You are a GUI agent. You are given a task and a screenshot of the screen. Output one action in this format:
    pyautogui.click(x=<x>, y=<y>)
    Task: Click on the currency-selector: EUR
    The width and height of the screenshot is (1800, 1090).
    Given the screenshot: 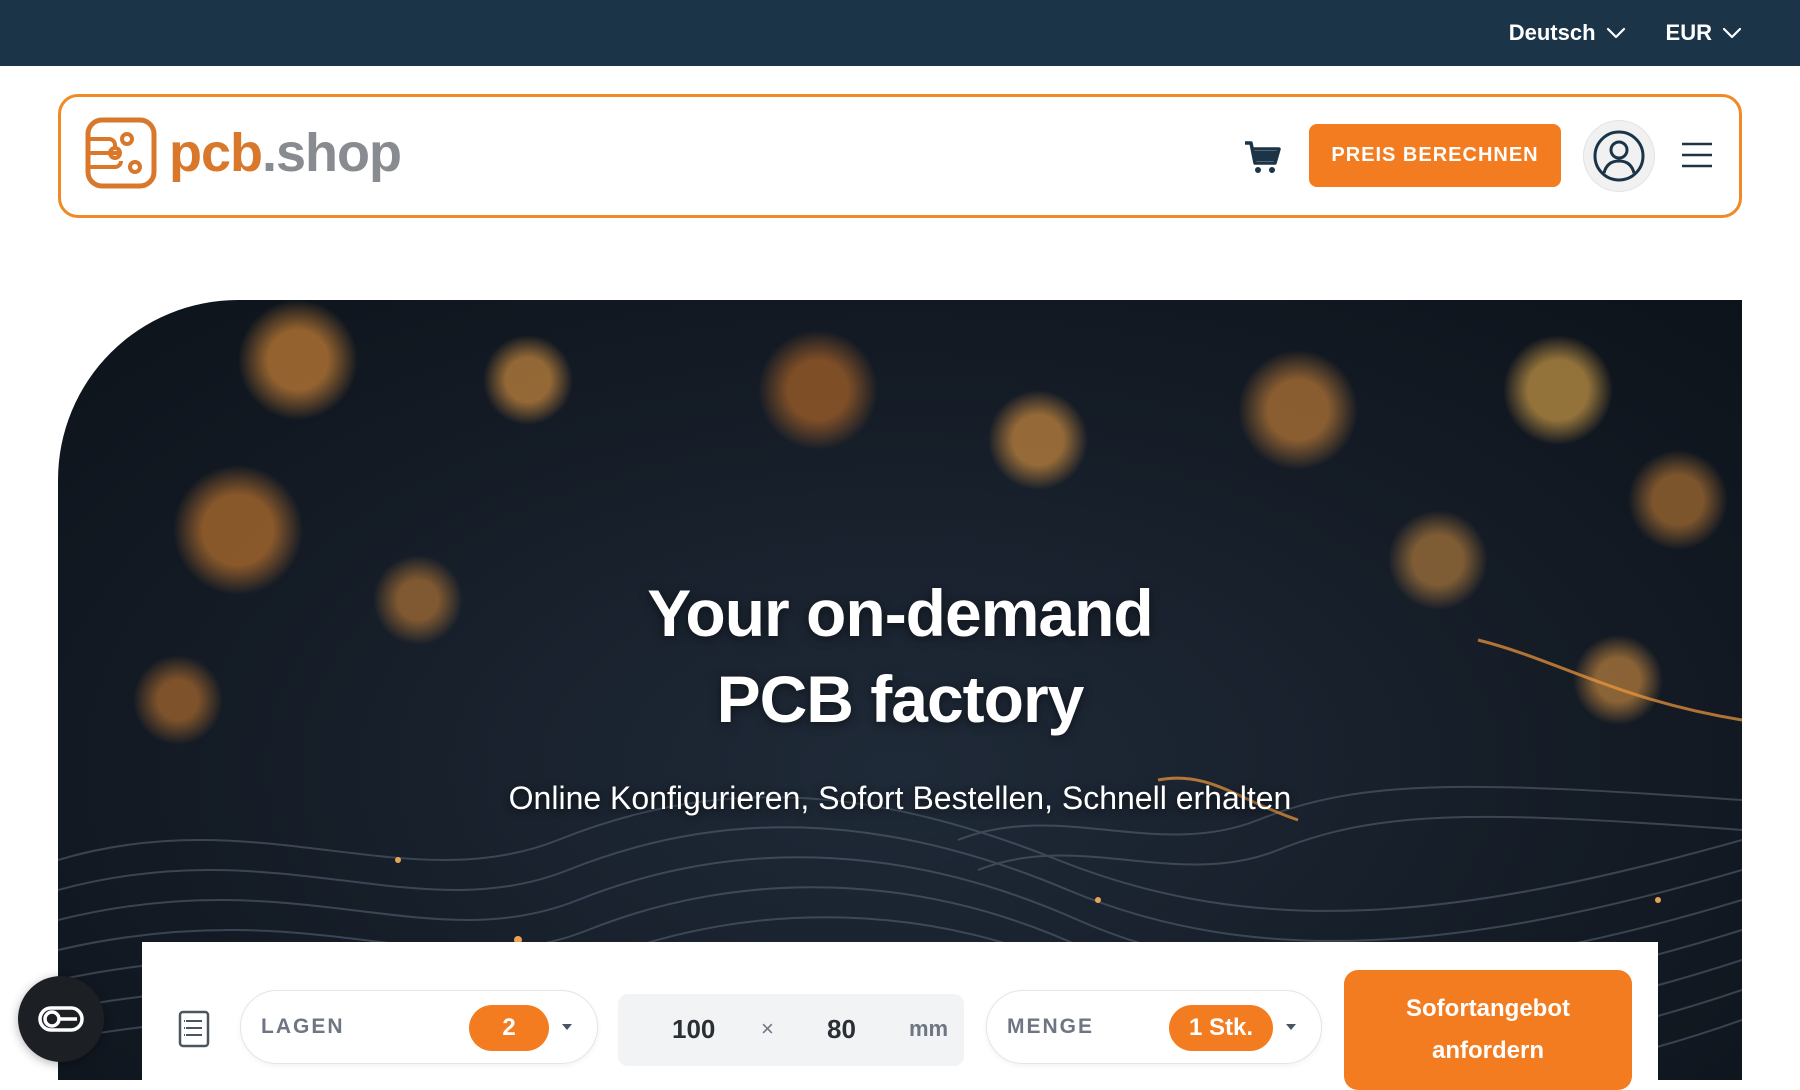 What is the action you would take?
    pyautogui.click(x=1704, y=33)
    